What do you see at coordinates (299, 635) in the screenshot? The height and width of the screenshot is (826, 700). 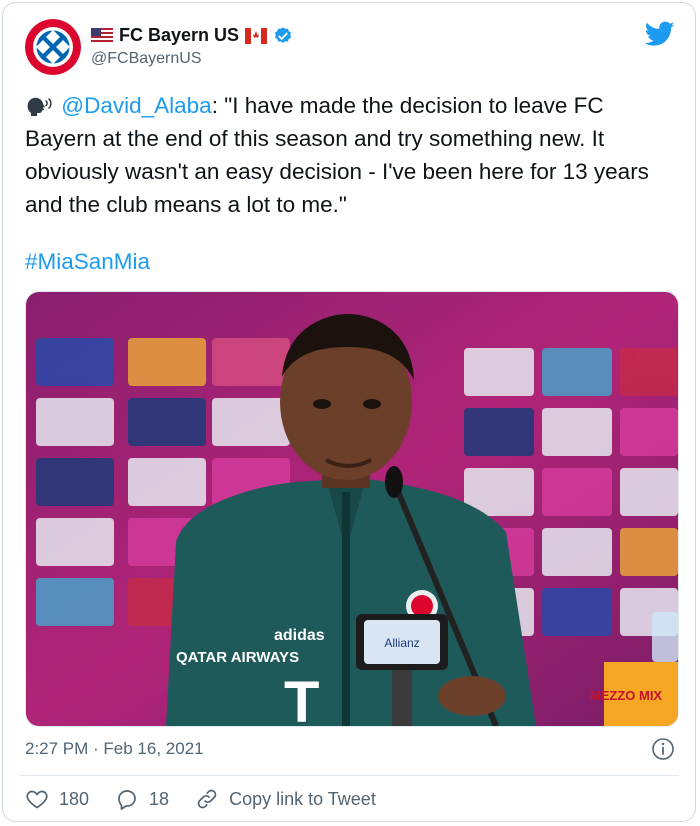 I see `jersey-brand: adidas` at bounding box center [299, 635].